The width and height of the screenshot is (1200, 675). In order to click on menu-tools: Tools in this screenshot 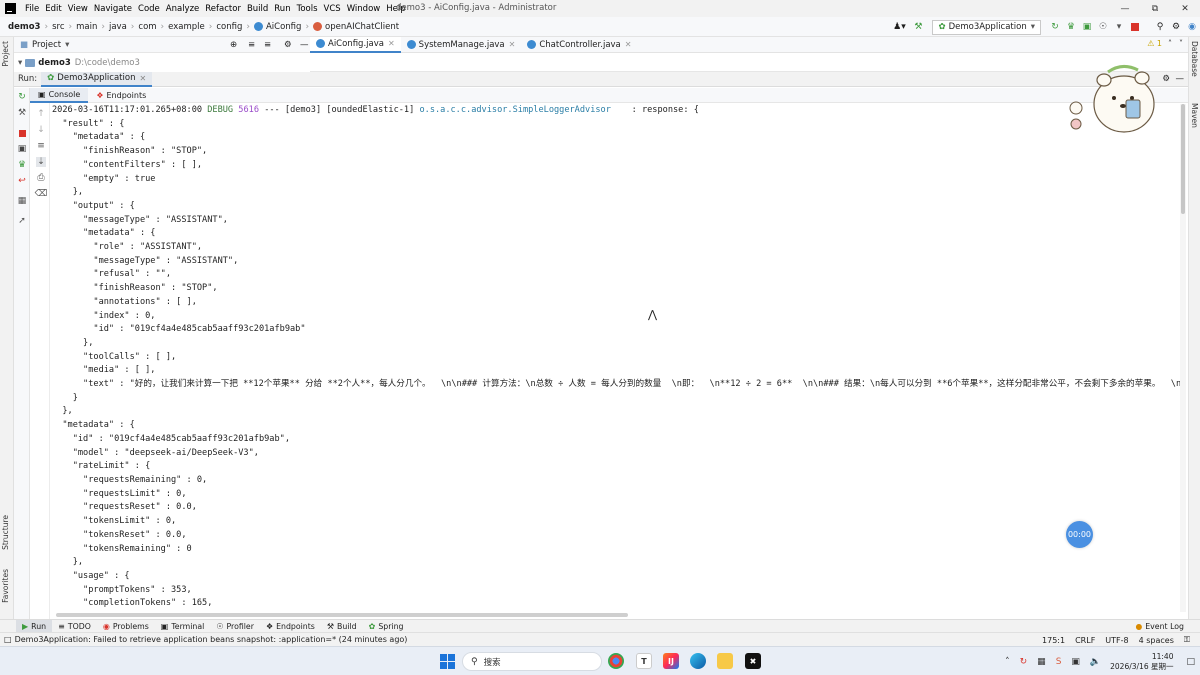, I will do `click(307, 9)`.